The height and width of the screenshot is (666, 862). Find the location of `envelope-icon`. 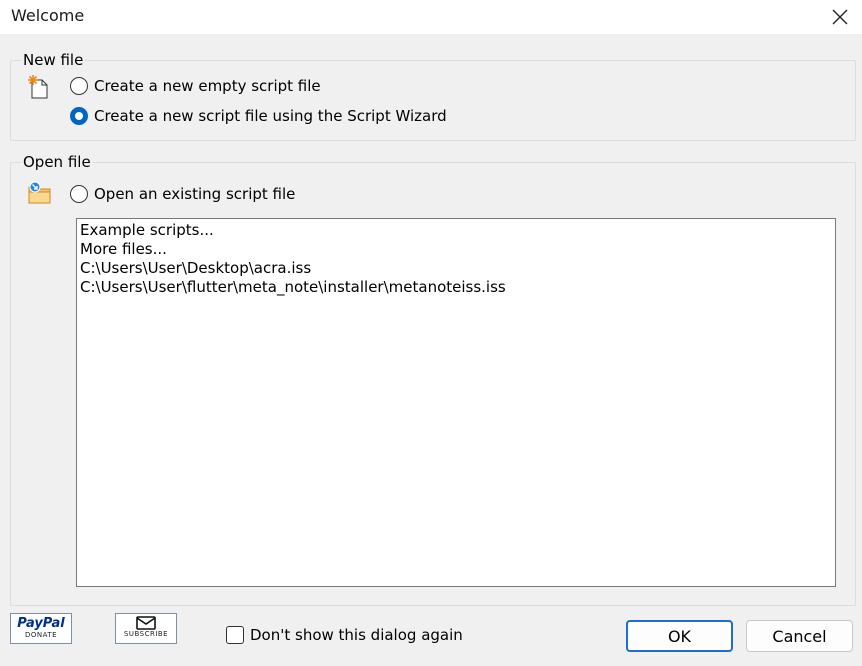

envelope-icon is located at coordinates (146, 623).